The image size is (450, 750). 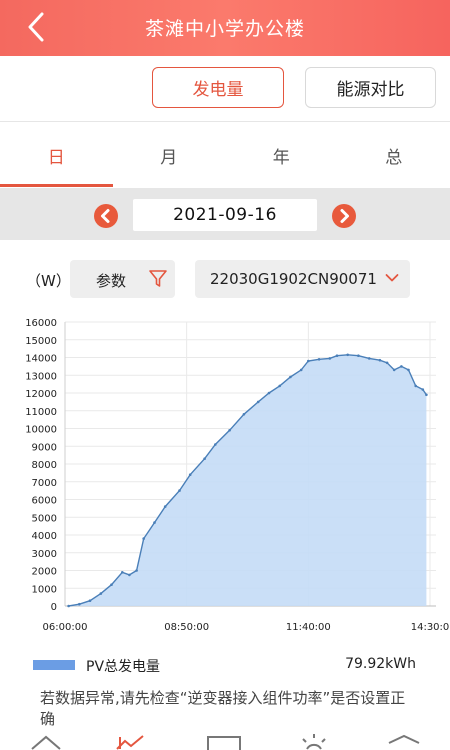 I want to click on y-tick-label: 5000, so click(x=44, y=518).